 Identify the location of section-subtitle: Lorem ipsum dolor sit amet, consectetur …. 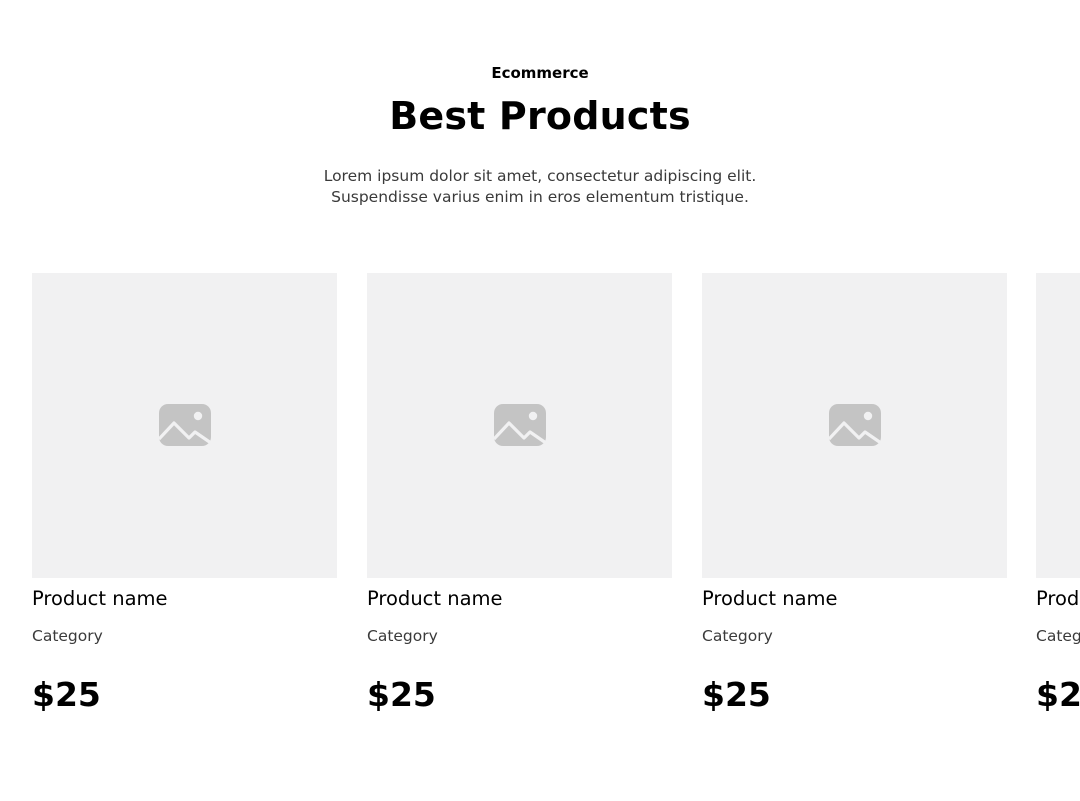
(540, 187).